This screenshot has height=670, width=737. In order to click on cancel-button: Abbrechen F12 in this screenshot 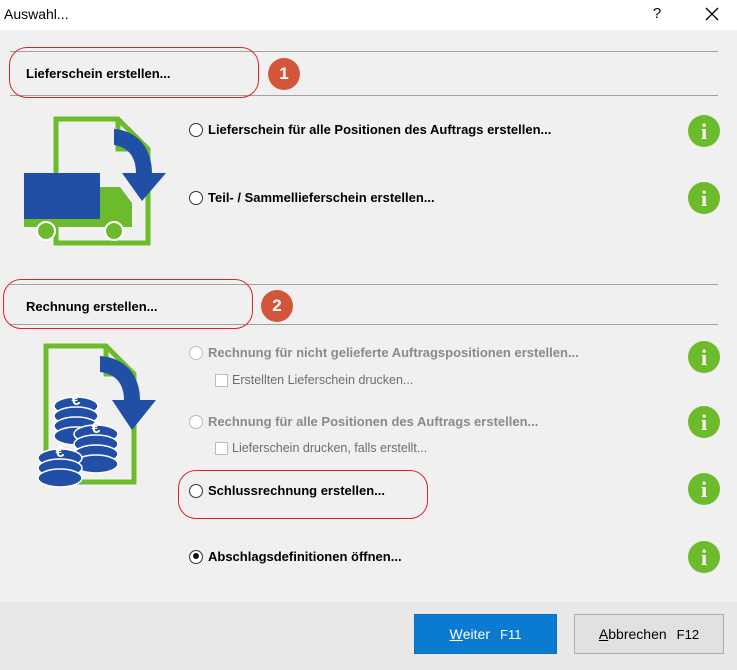, I will do `click(649, 634)`.